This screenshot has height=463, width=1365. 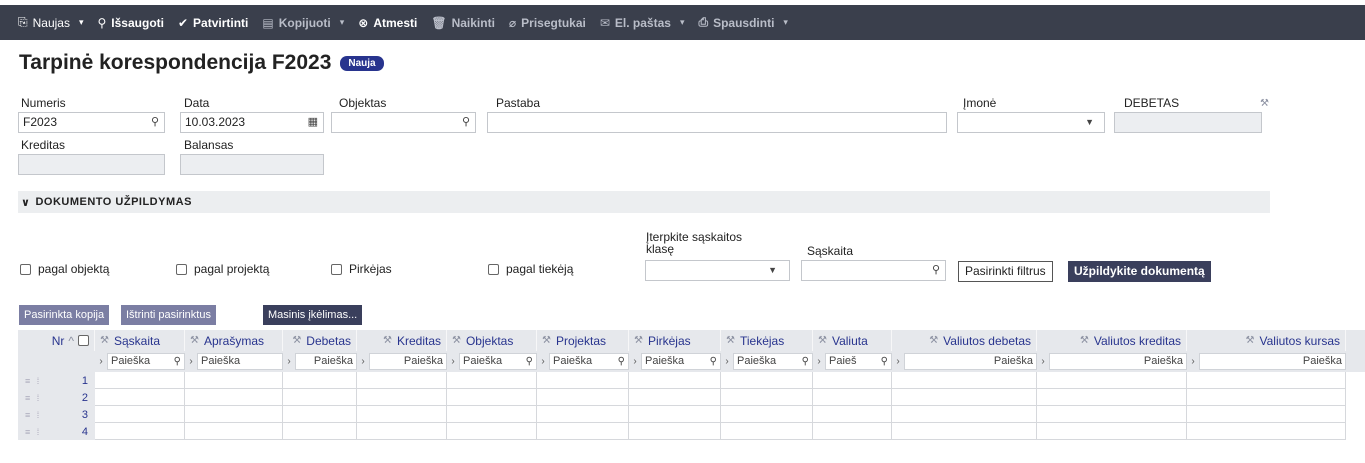 What do you see at coordinates (675, 340) in the screenshot?
I see `column-header: ⚒ Pirkėjas` at bounding box center [675, 340].